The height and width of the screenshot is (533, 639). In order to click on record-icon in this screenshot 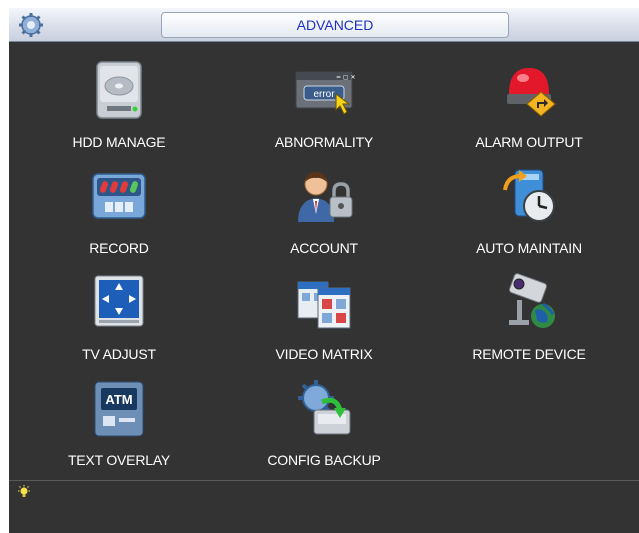, I will do `click(119, 196)`.